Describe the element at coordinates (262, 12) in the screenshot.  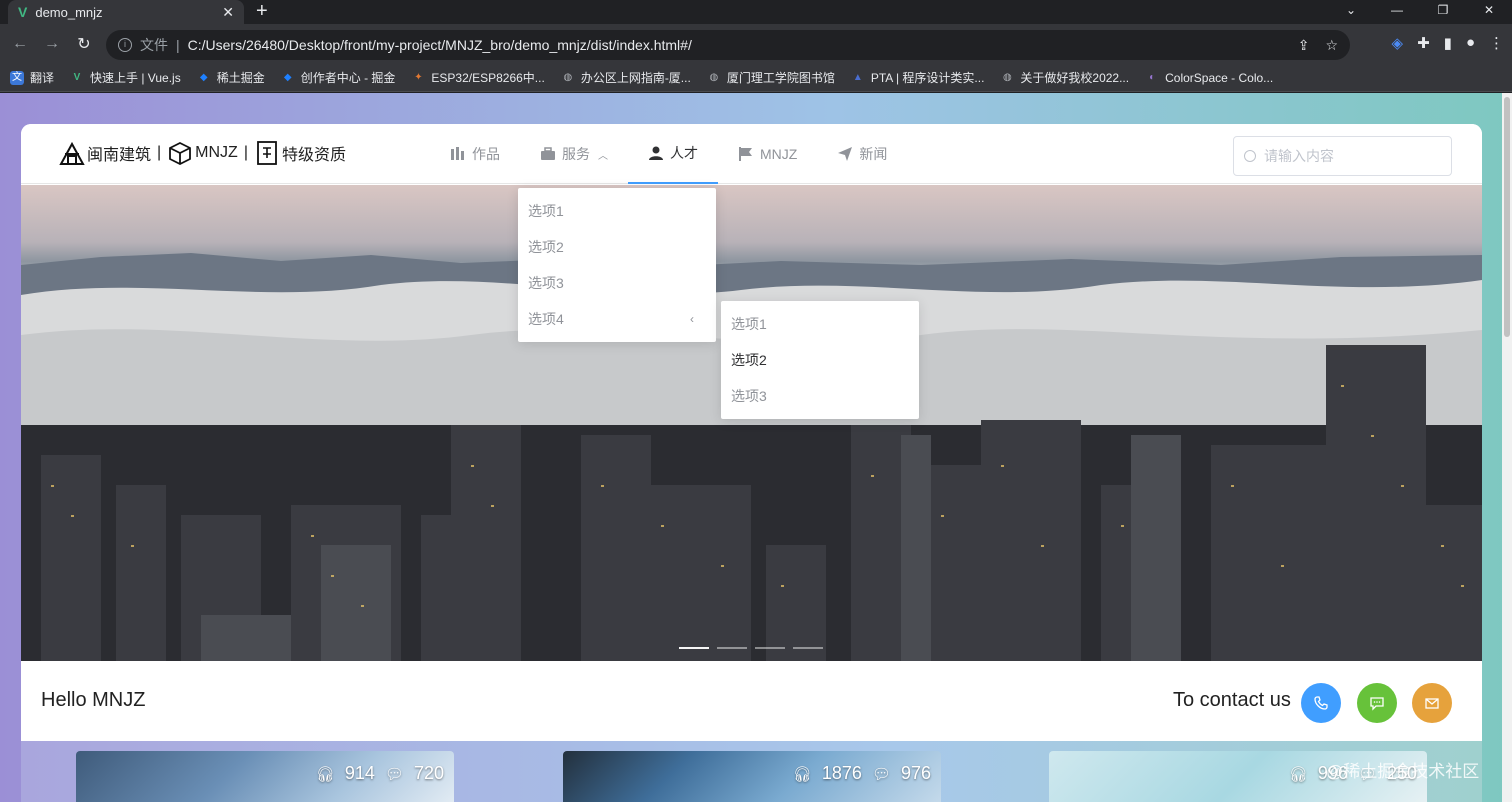
I see `new-tab-button: +` at that location.